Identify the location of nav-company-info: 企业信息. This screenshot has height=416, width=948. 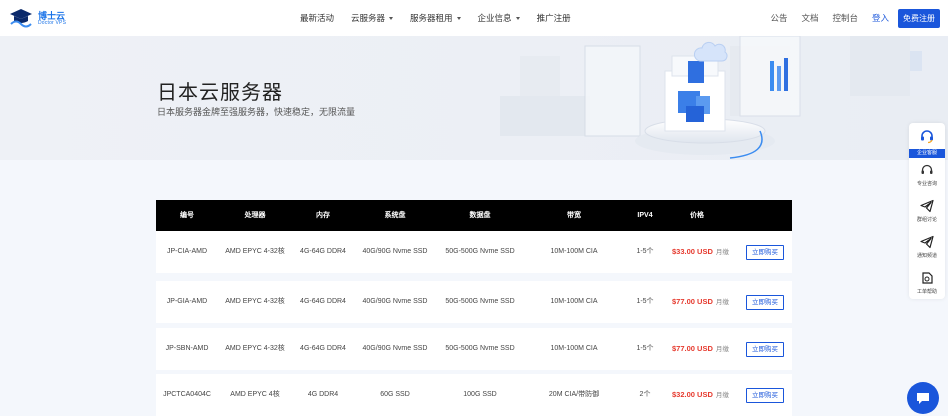
(499, 18).